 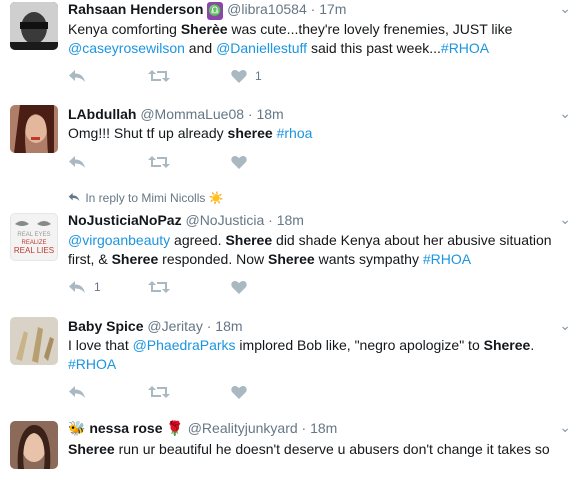 I want to click on mention-link: @caseyrosewilson, so click(x=126, y=48).